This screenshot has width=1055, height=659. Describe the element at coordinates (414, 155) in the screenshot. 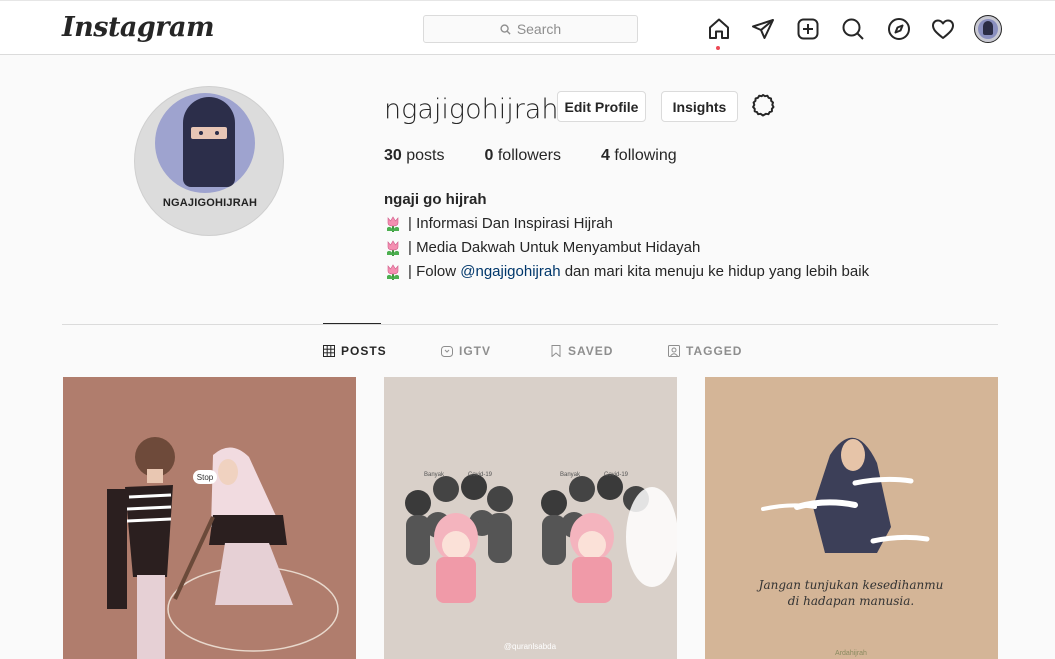

I see `posts-stat: 30 posts` at that location.